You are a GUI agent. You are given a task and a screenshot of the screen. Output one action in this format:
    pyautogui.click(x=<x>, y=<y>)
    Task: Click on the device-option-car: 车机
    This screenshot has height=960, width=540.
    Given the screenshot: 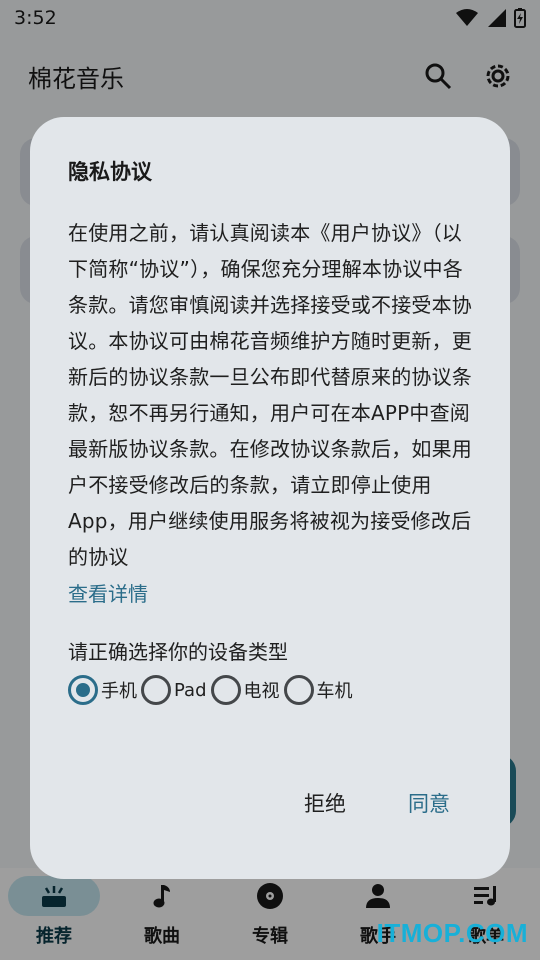 What is the action you would take?
    pyautogui.click(x=318, y=690)
    